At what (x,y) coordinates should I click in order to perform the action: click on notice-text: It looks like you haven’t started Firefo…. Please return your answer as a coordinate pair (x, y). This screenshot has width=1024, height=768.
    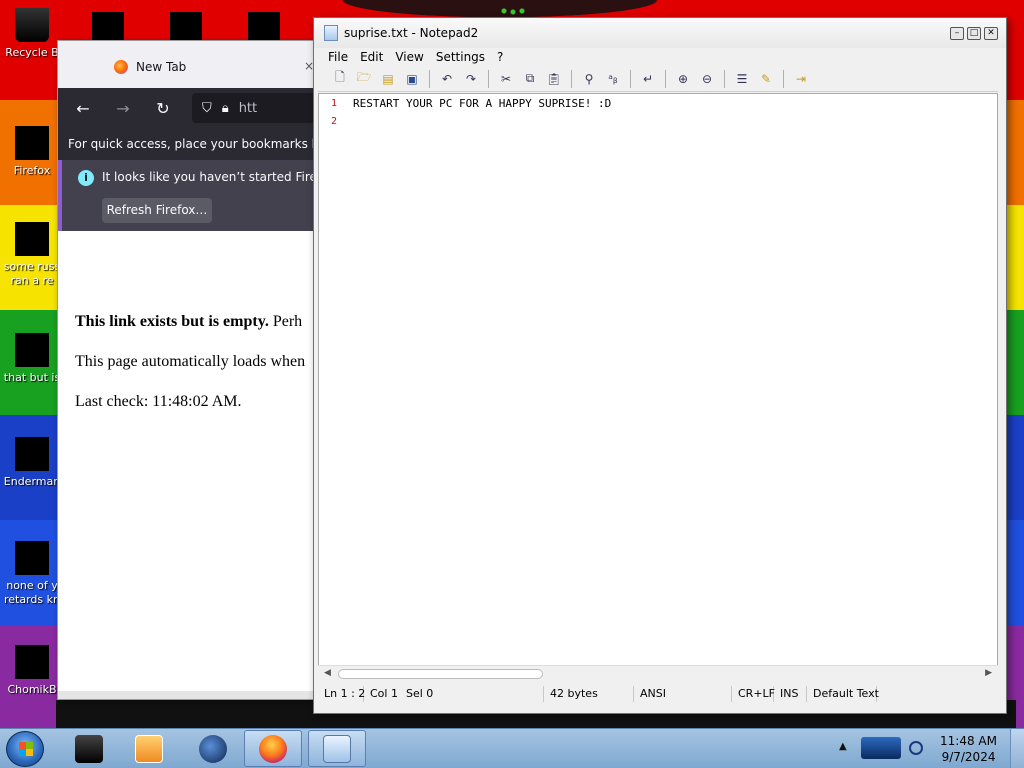
    Looking at the image, I should click on (210, 177).